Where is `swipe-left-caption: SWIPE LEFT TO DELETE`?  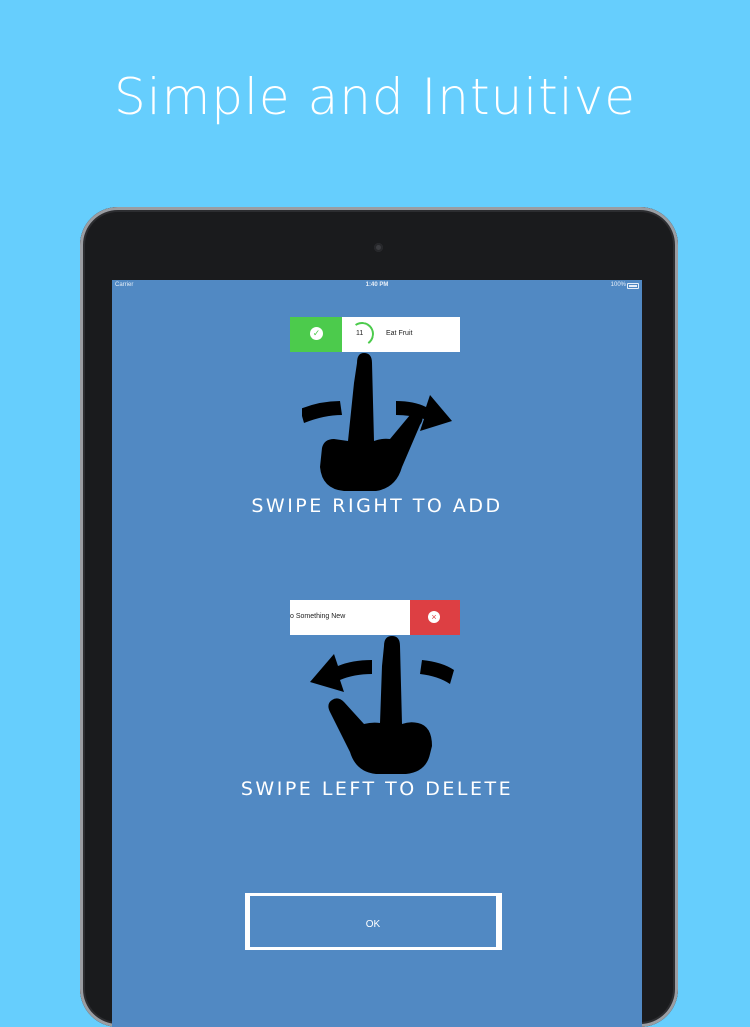
swipe-left-caption: SWIPE LEFT TO DELETE is located at coordinates (377, 789).